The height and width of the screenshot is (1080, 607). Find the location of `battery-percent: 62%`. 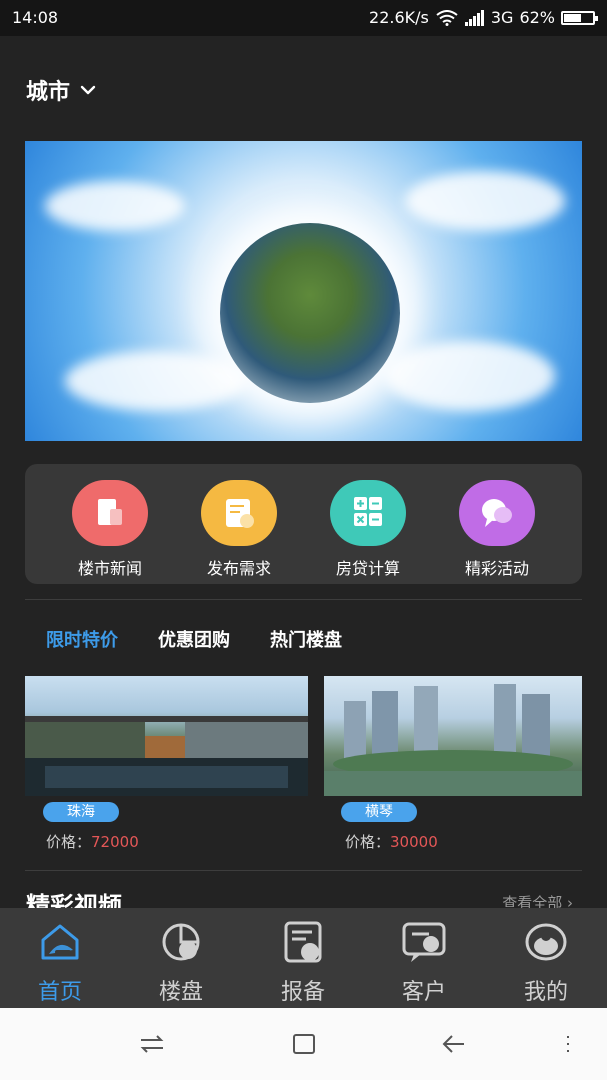

battery-percent: 62% is located at coordinates (537, 17).